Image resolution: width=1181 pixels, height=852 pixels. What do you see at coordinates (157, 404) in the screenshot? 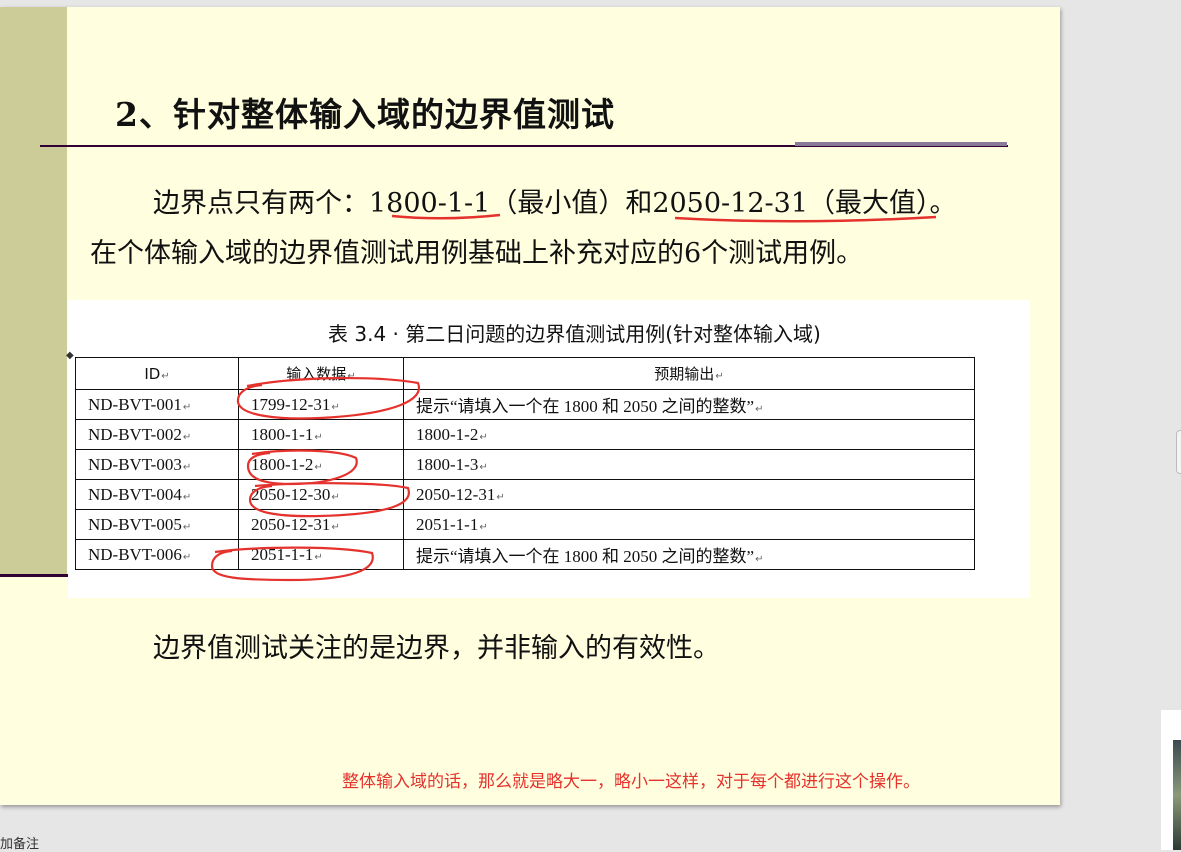
I see `cell-id: ND-BVT-001↵` at bounding box center [157, 404].